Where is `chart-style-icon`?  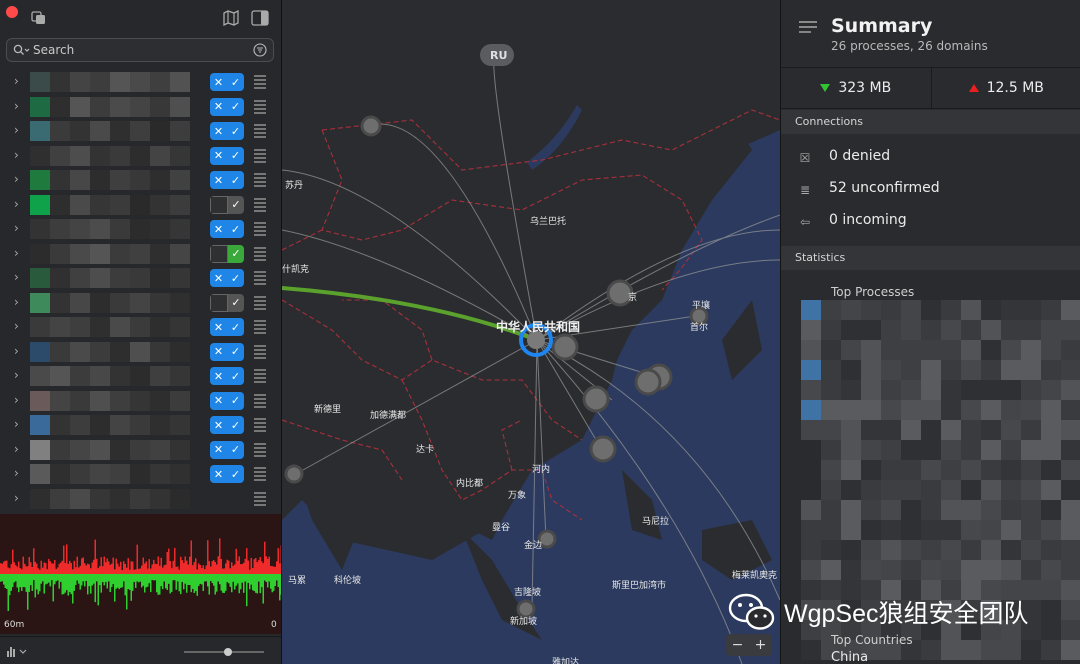
chart-style-icon is located at coordinates (18, 651).